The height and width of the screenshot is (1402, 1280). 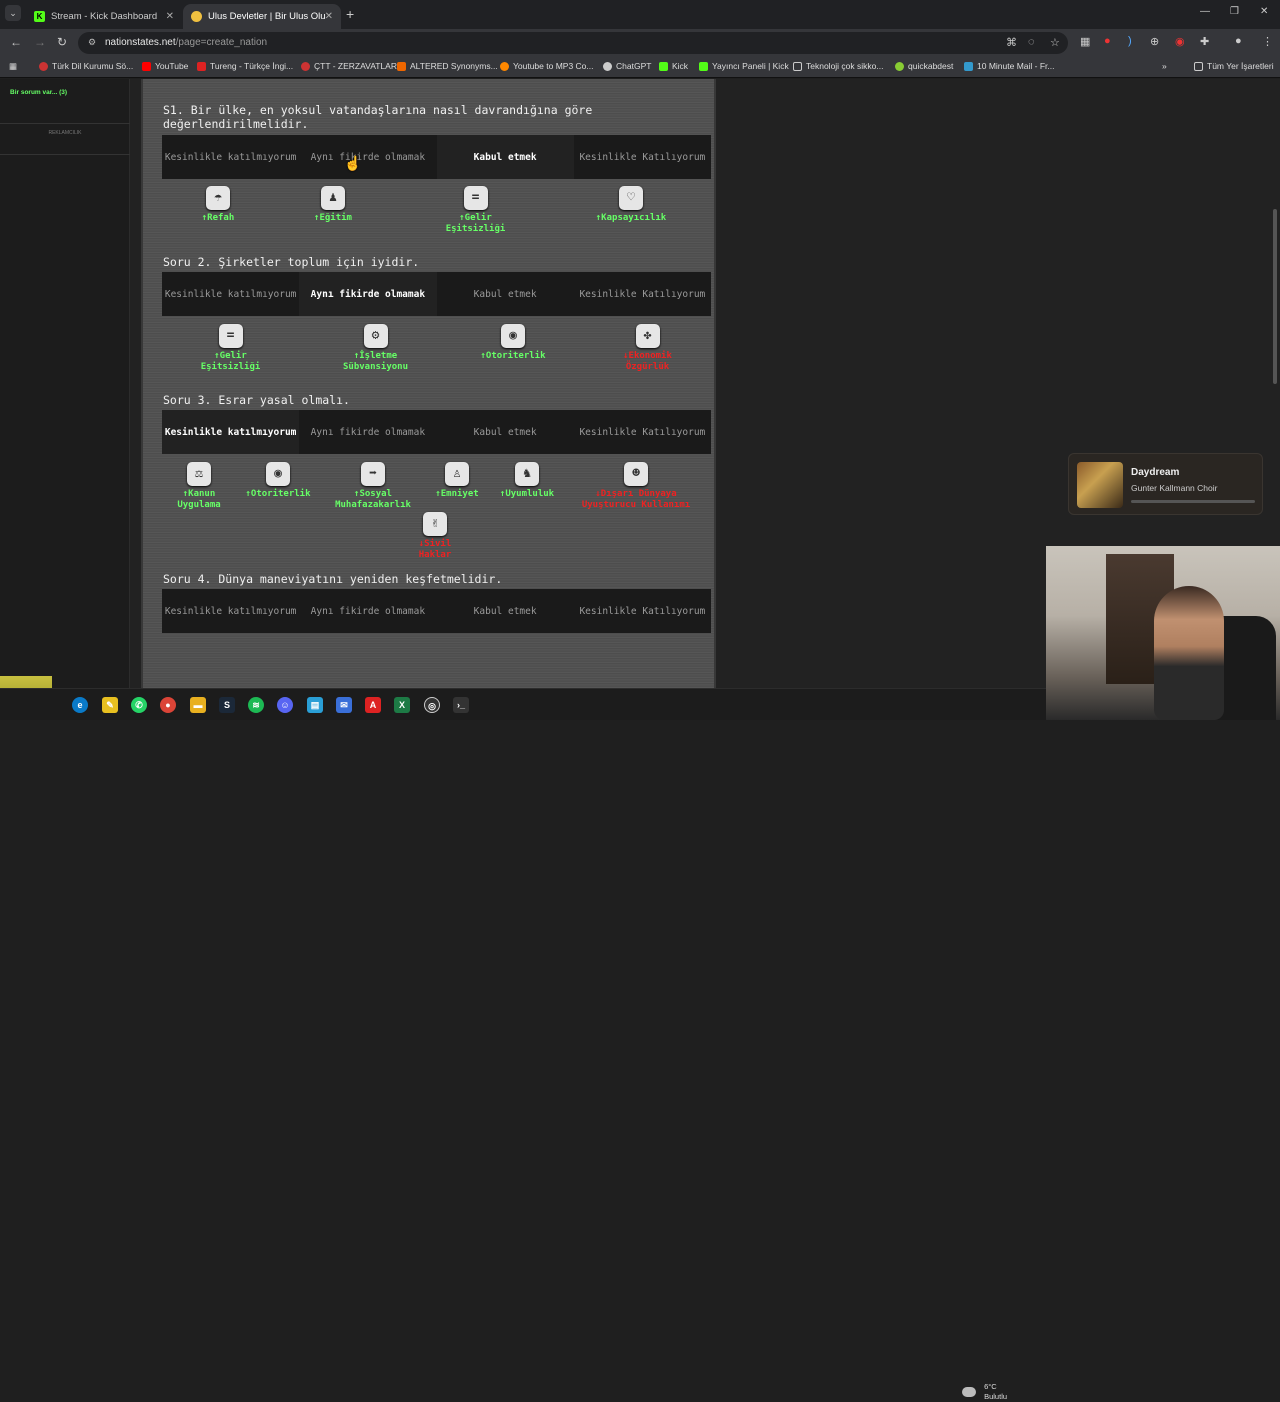 I want to click on all-bookmarks: Tüm Yer İşaretleri, so click(x=1234, y=66).